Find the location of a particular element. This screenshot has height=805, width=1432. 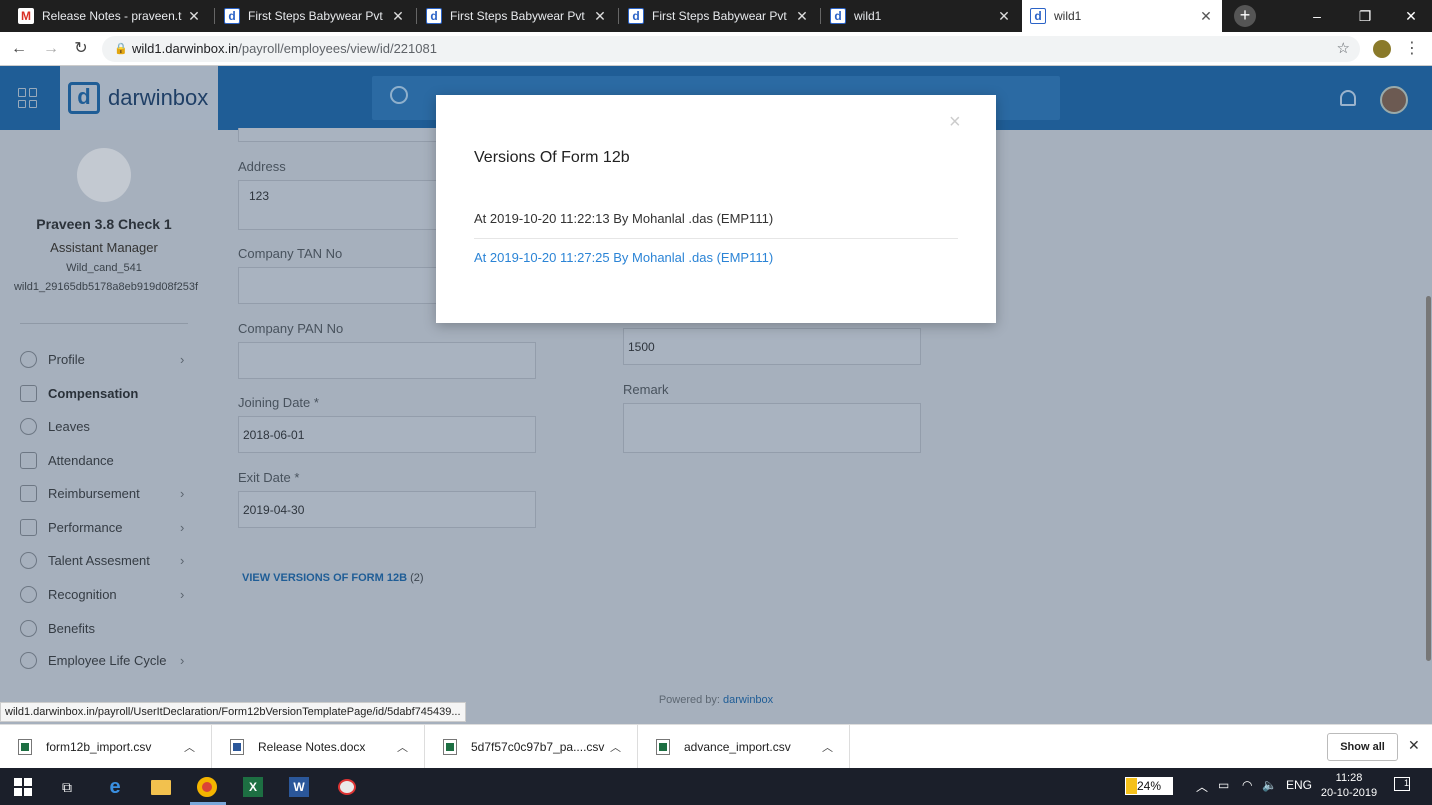

chrome-icon is located at coordinates (207, 787).